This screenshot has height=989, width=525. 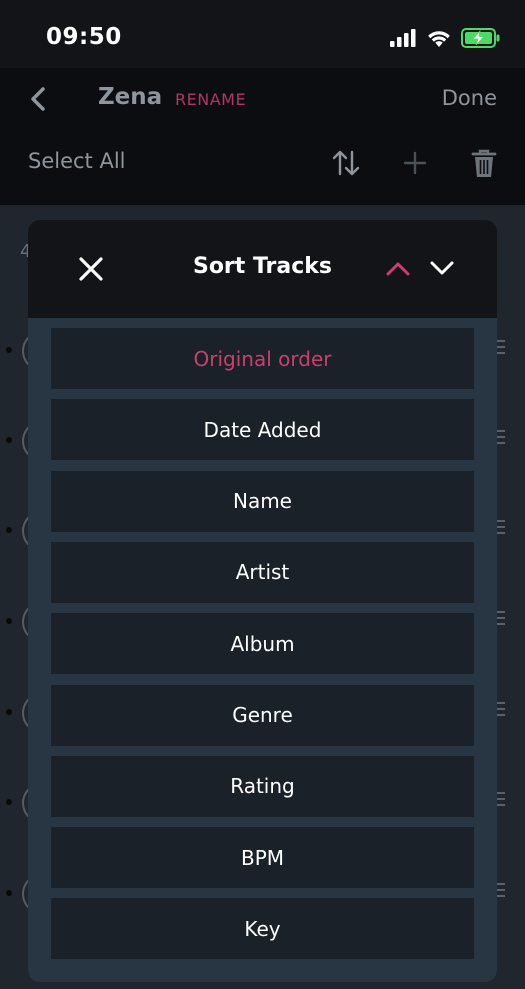 I want to click on battery-charging-icon, so click(x=480, y=38).